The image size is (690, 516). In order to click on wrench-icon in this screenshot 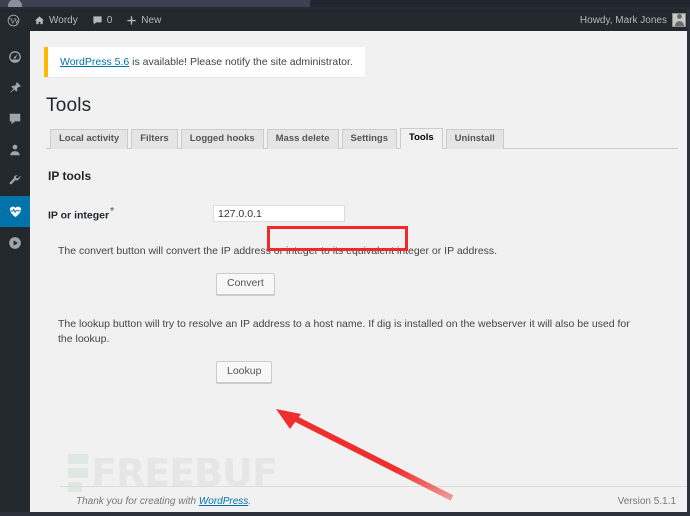, I will do `click(15, 181)`.